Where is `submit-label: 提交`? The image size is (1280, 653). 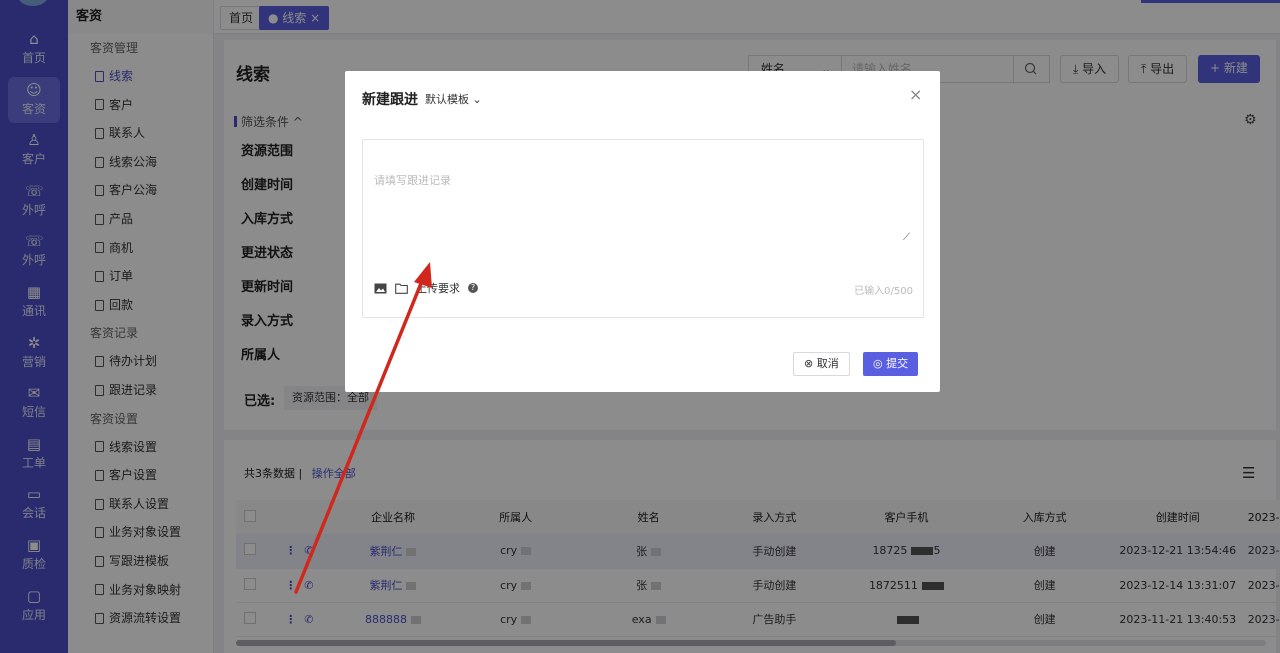
submit-label: 提交 is located at coordinates (897, 363).